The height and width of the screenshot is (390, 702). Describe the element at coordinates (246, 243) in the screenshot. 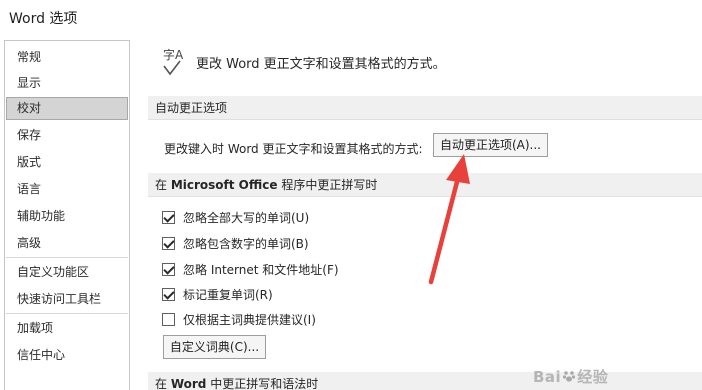

I see `option-label: 忽略包含数字的单词(B)` at that location.